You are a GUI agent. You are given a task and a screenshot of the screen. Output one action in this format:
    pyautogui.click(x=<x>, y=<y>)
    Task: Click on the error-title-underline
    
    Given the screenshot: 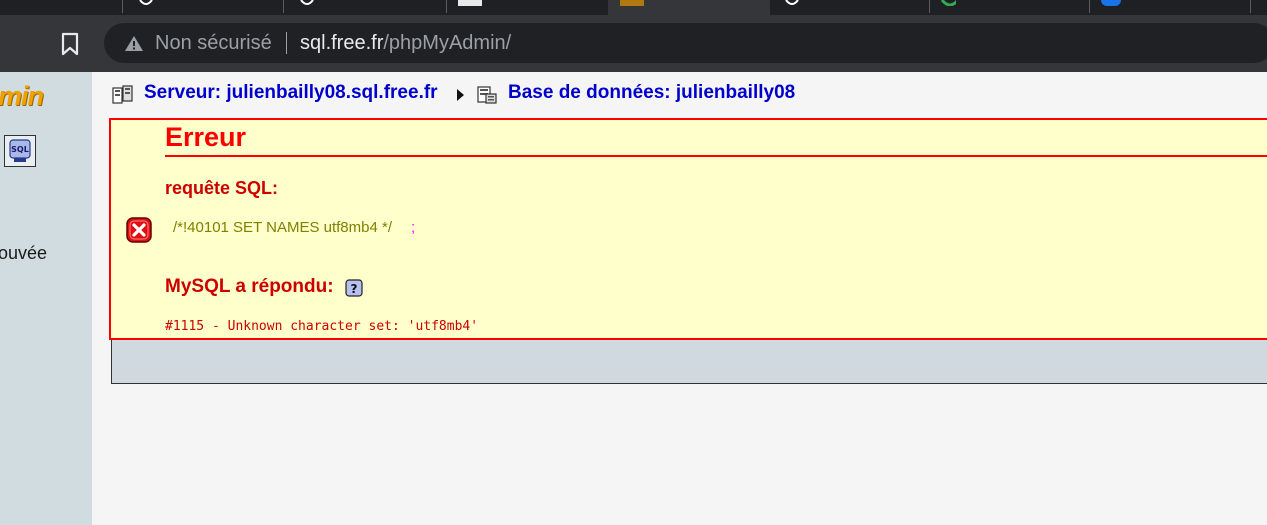 What is the action you would take?
    pyautogui.click(x=716, y=156)
    